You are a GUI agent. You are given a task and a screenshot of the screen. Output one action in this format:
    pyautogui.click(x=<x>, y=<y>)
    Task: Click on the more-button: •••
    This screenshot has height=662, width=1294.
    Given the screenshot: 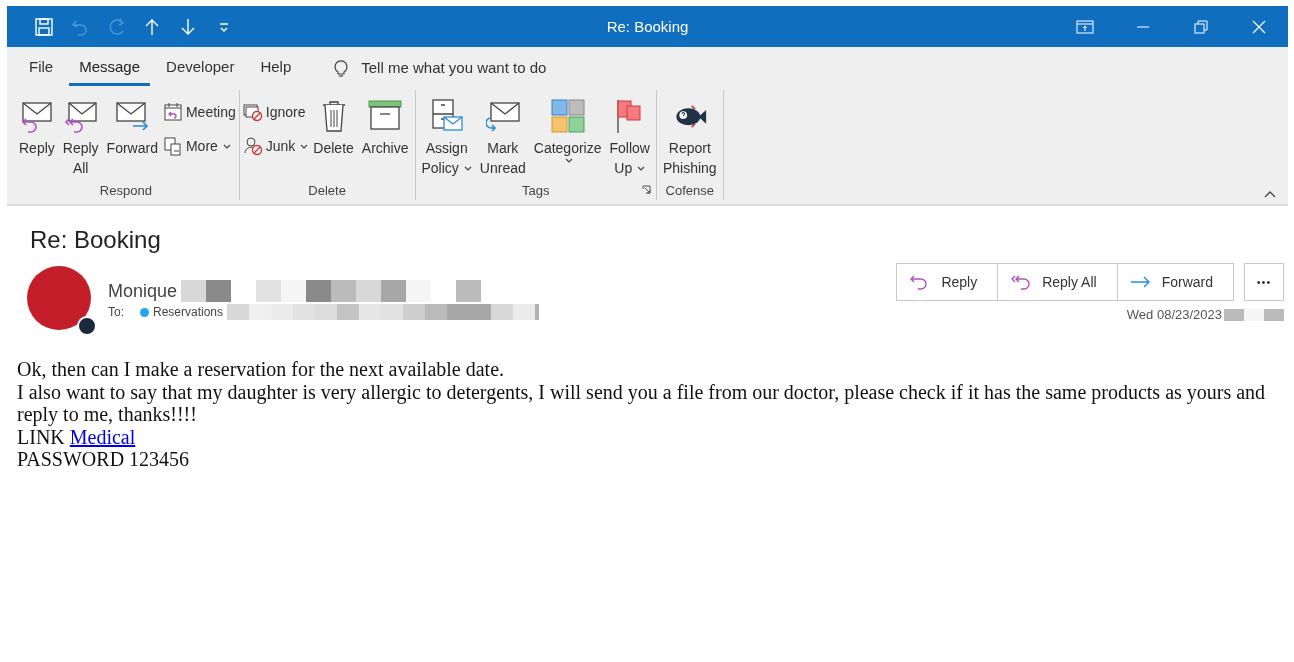 What is the action you would take?
    pyautogui.click(x=1264, y=282)
    